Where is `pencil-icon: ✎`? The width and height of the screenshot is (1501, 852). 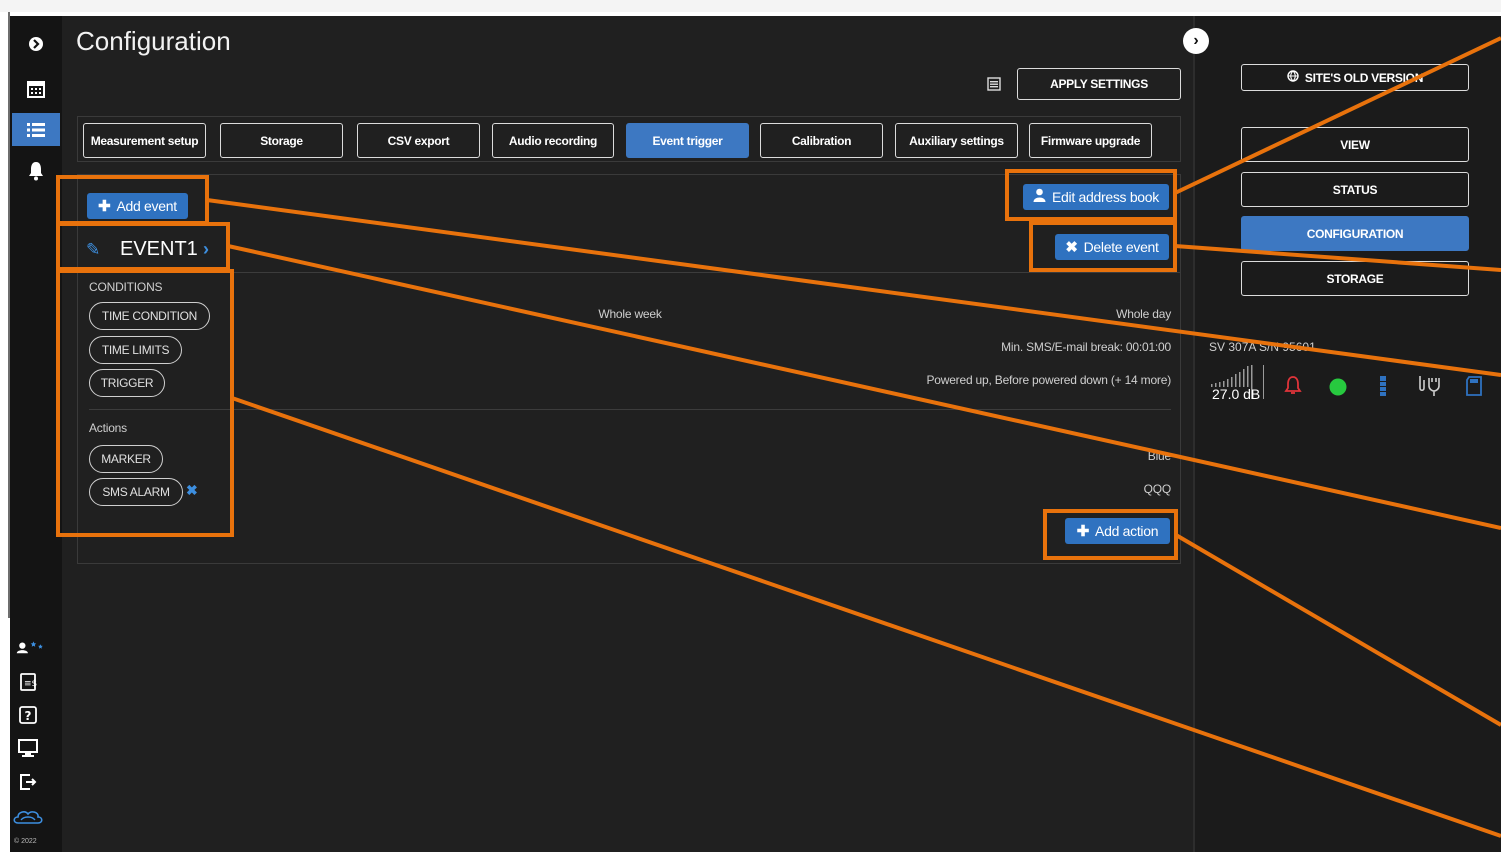 pencil-icon: ✎ is located at coordinates (93, 250).